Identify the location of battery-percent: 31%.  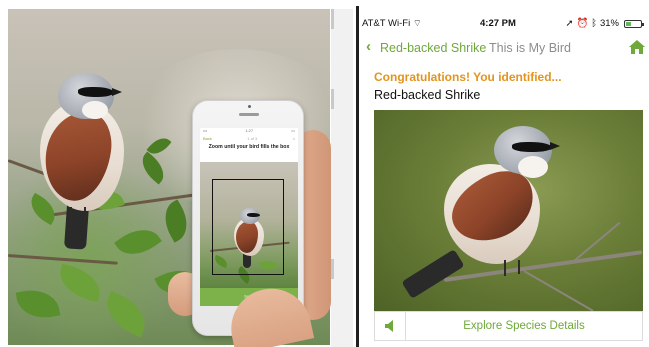
(609, 23).